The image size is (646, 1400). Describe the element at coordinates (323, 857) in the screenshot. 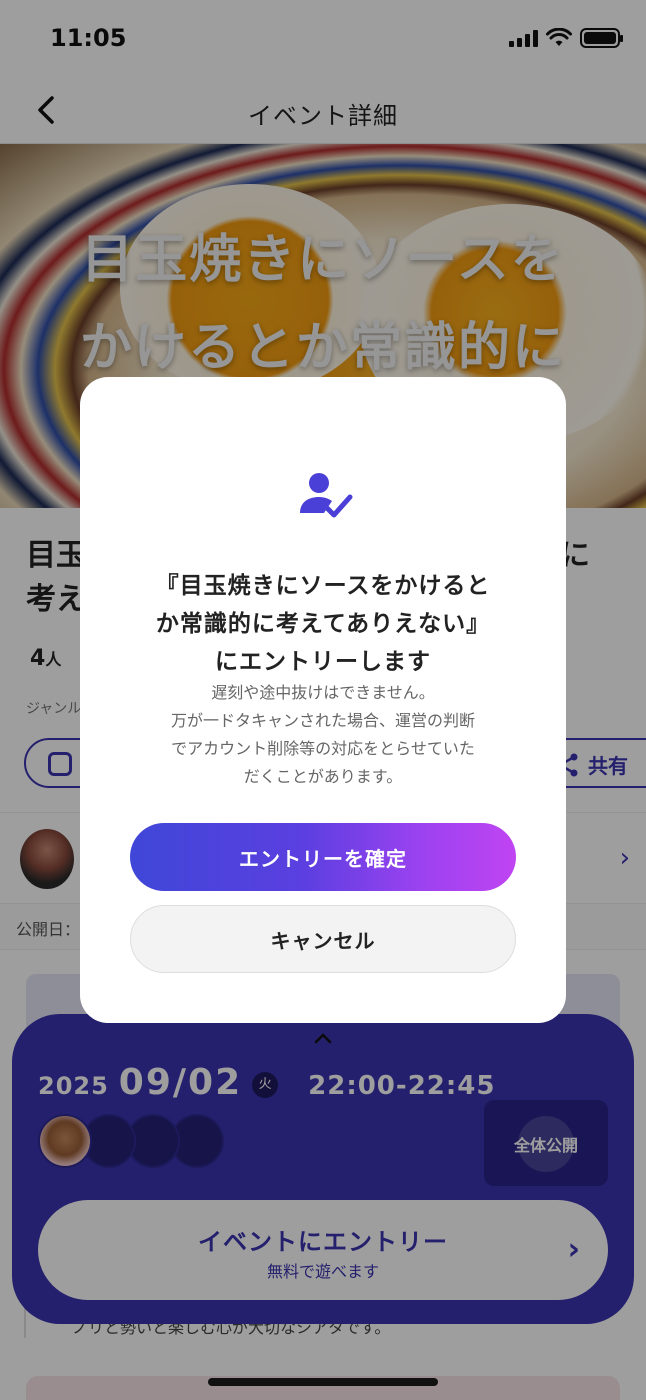

I see `confirm-entry-button: エントリーを確定` at that location.